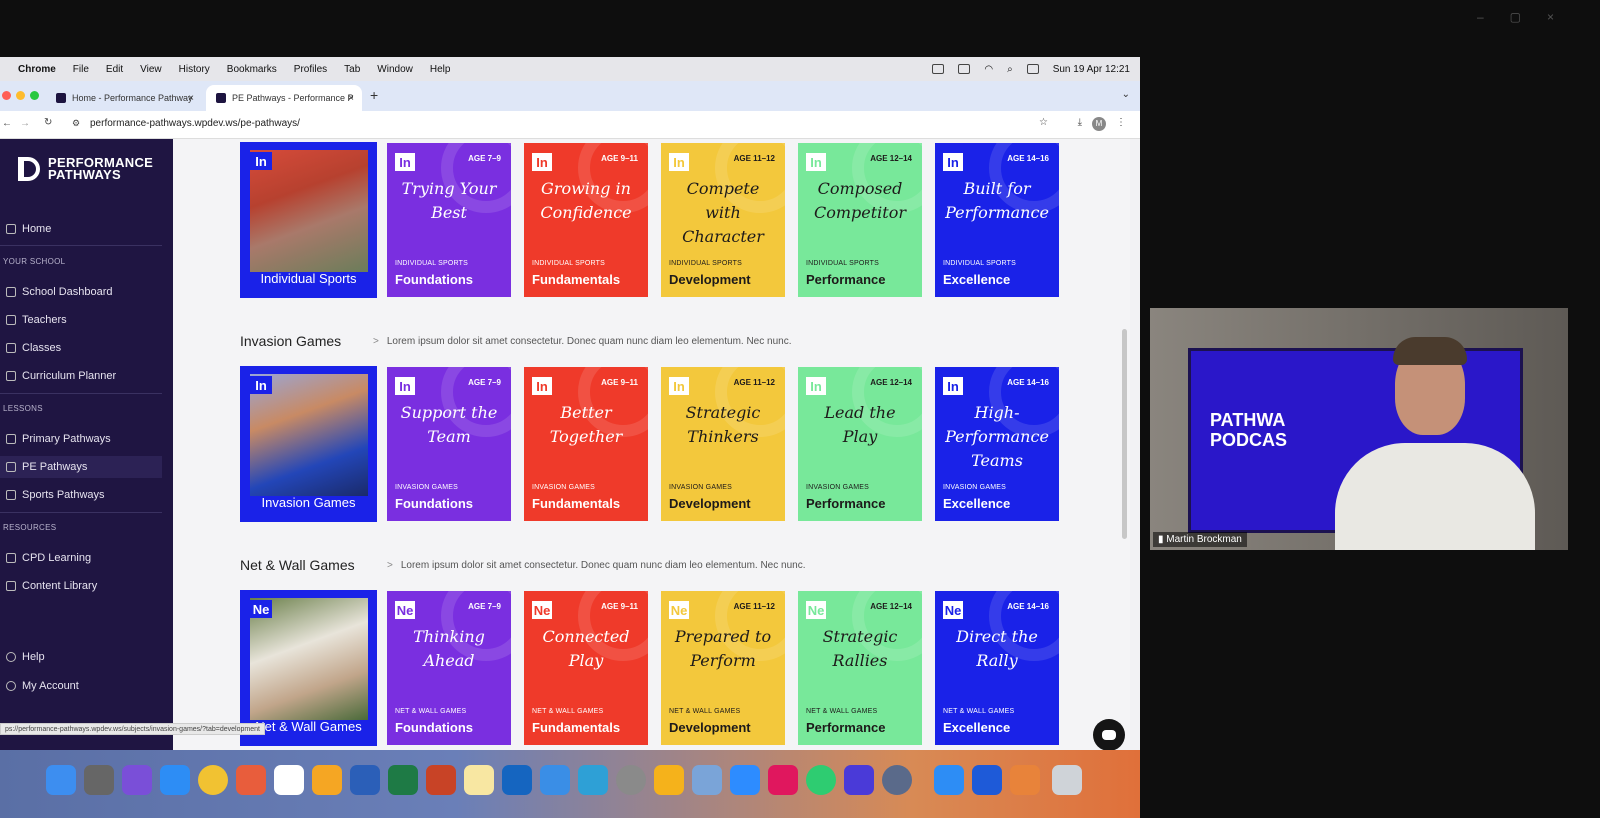 The width and height of the screenshot is (1600, 818). What do you see at coordinates (988, 69) in the screenshot?
I see `wifi-icon: ◠` at bounding box center [988, 69].